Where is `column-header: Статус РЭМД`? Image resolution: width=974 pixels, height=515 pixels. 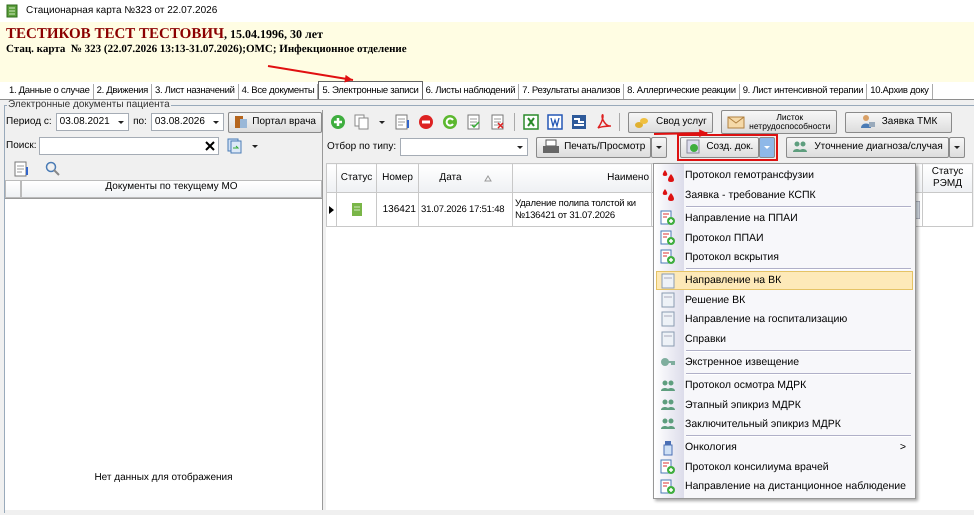
column-header: Статус РЭМД is located at coordinates (947, 178).